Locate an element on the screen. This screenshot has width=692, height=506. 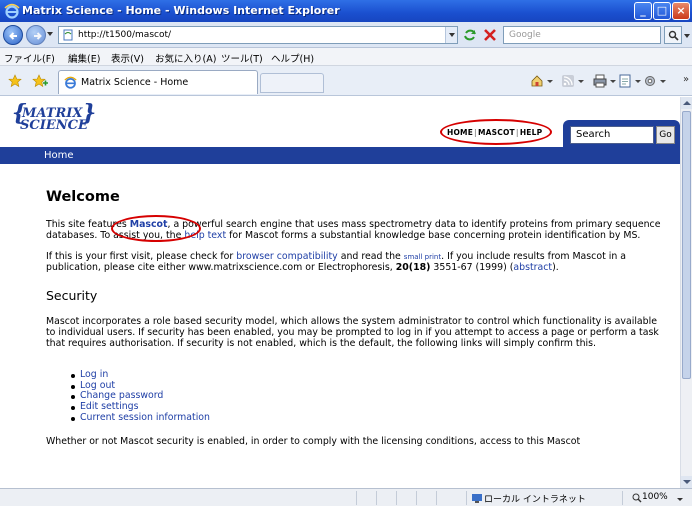
small-print-link: small print is located at coordinates (422, 257).